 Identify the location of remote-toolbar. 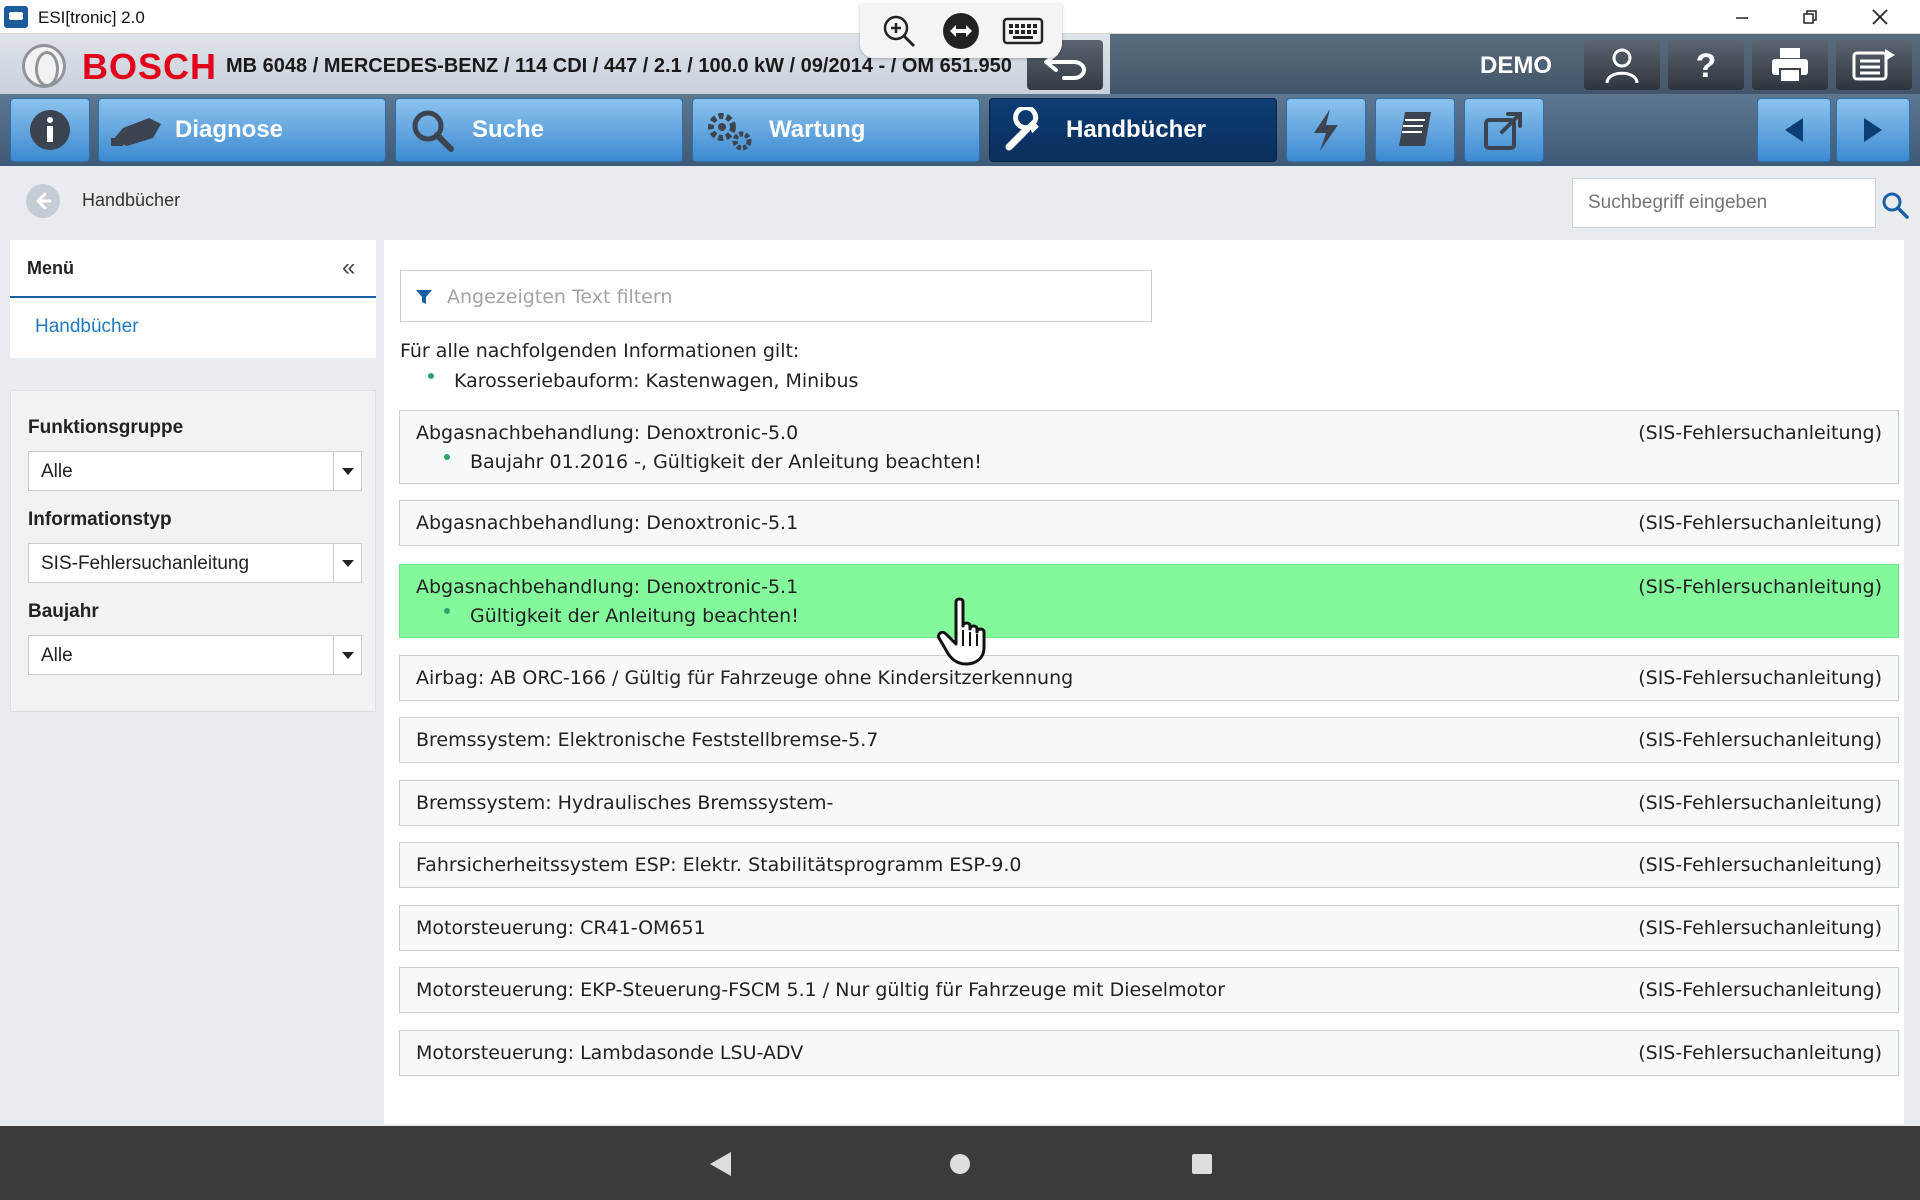
(961, 31).